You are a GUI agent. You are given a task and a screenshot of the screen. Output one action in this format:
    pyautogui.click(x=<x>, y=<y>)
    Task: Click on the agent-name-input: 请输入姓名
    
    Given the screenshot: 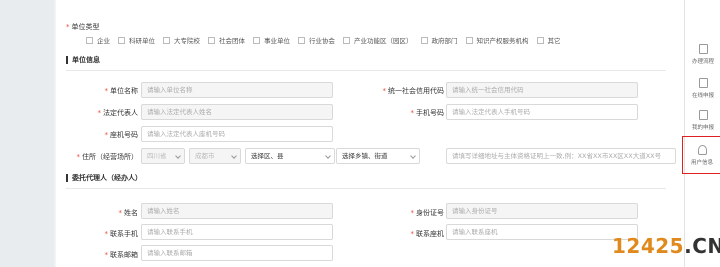 What is the action you would take?
    pyautogui.click(x=237, y=211)
    